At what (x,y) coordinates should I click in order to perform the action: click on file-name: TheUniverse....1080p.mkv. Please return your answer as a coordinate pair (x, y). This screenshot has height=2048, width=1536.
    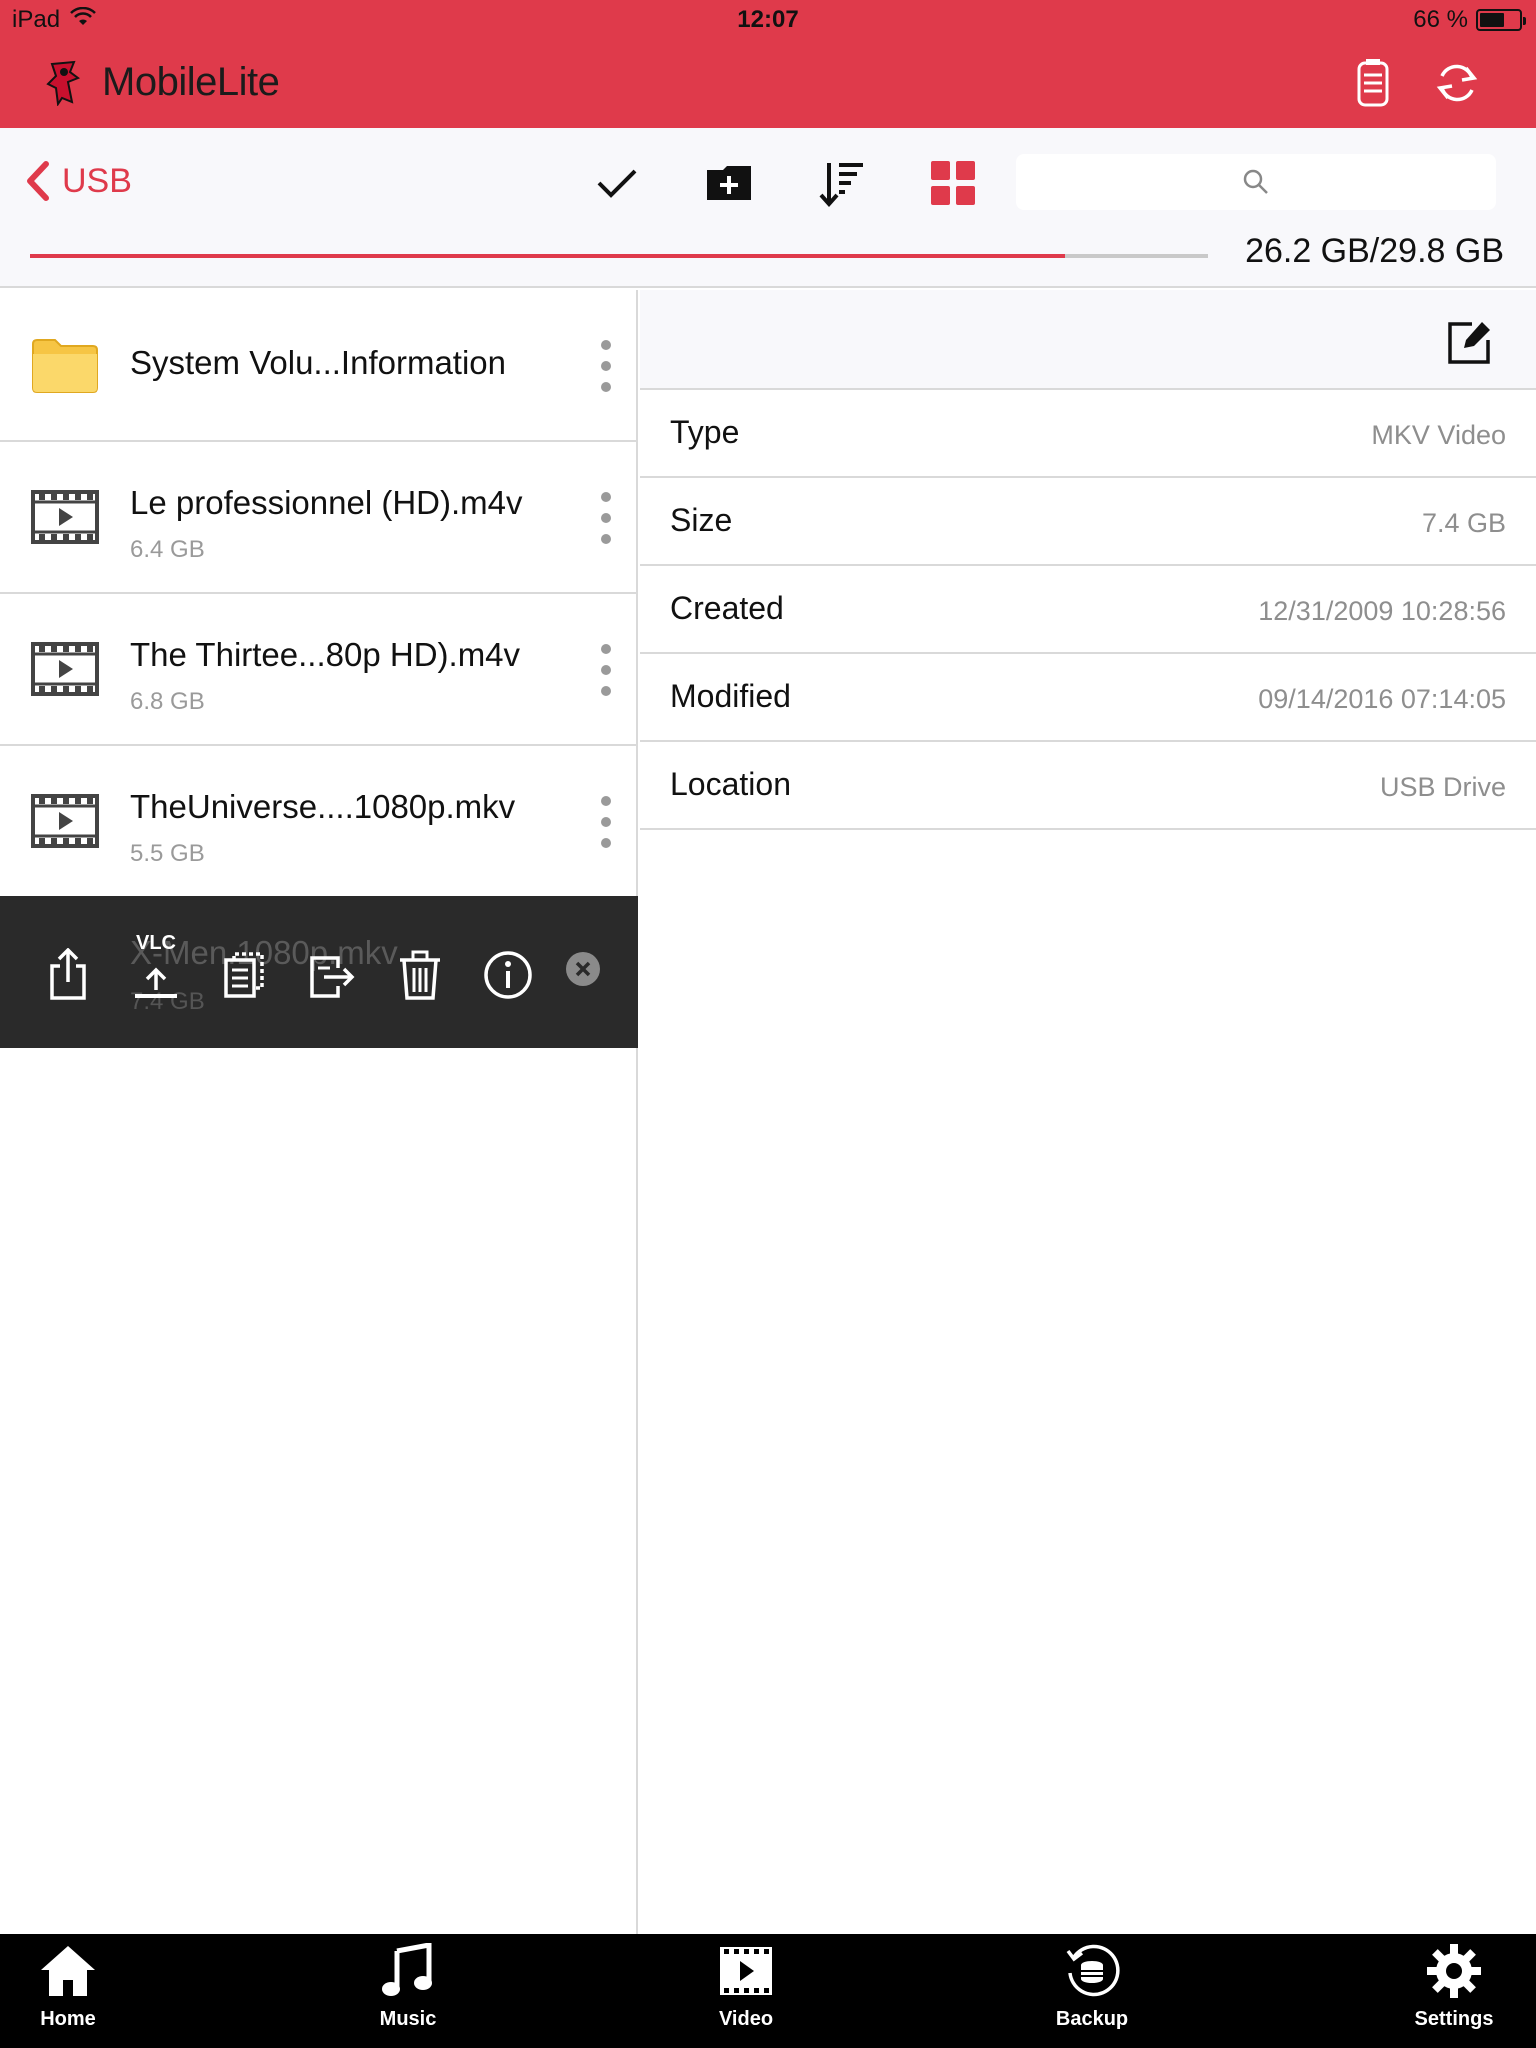
    Looking at the image, I should click on (323, 806).